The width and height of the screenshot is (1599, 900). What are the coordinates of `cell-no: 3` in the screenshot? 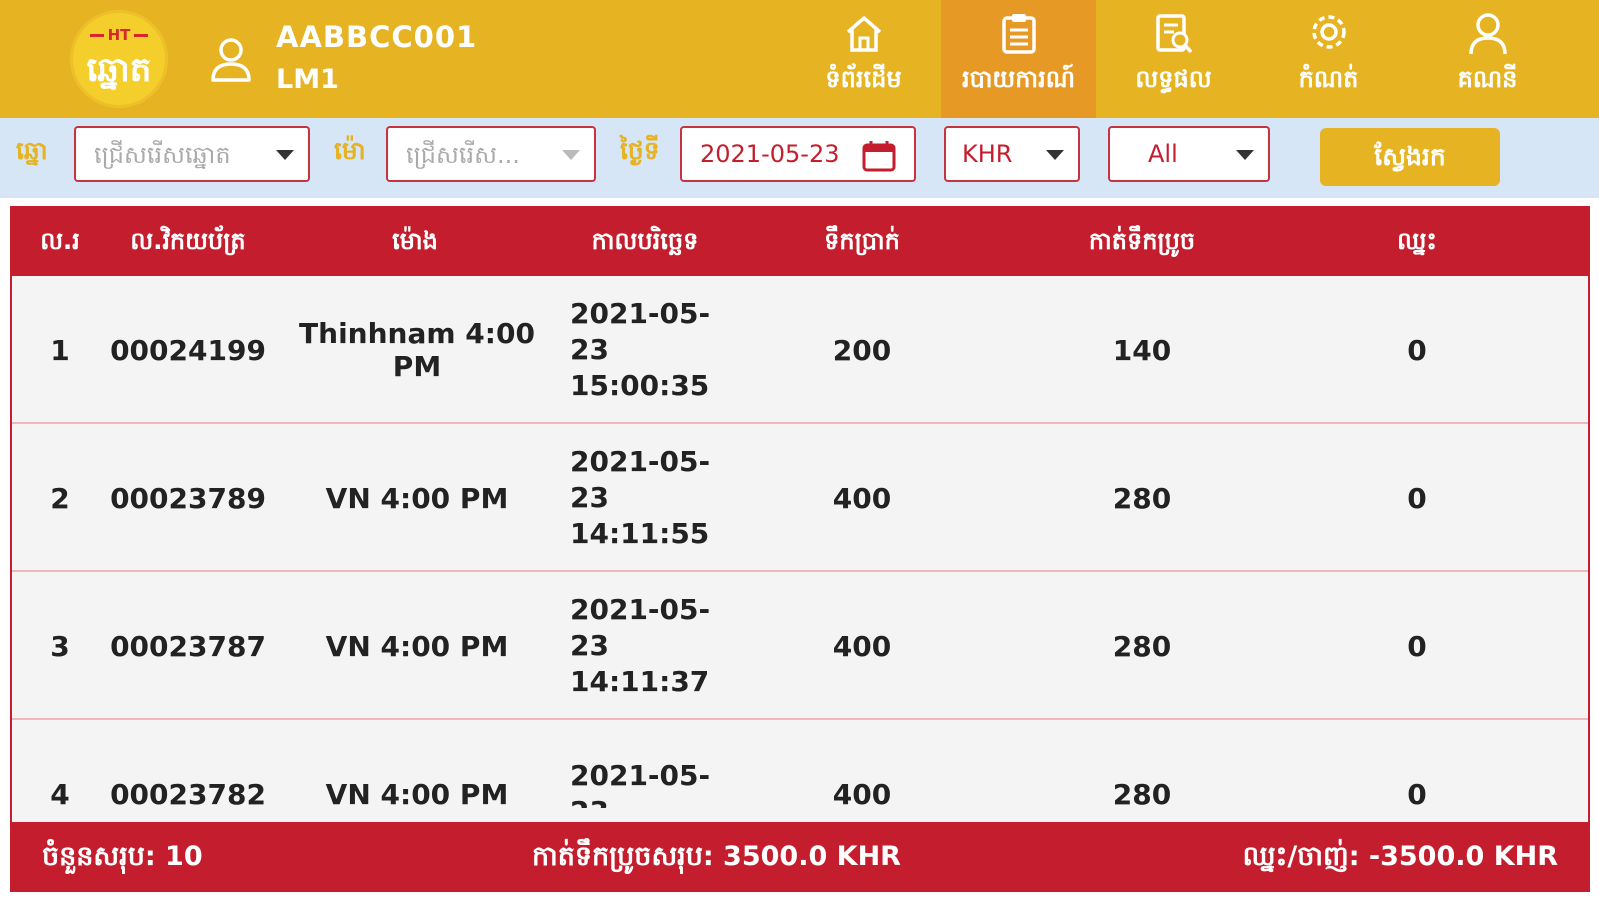 It's located at (60, 646).